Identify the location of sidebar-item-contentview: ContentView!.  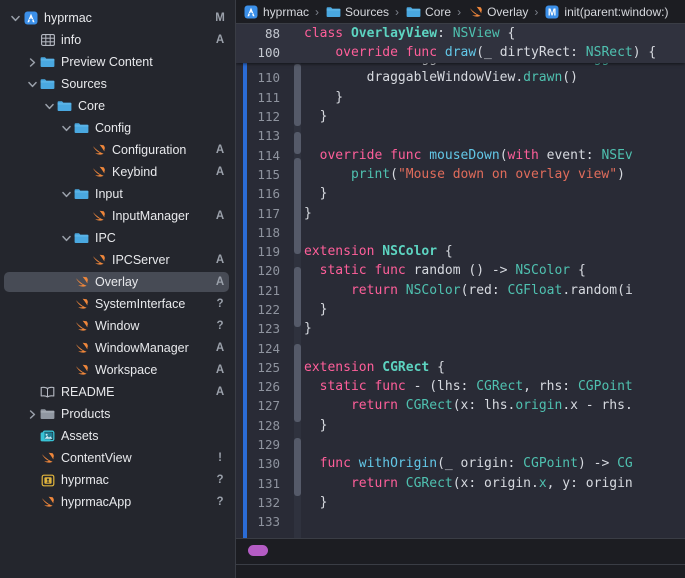
(117, 458).